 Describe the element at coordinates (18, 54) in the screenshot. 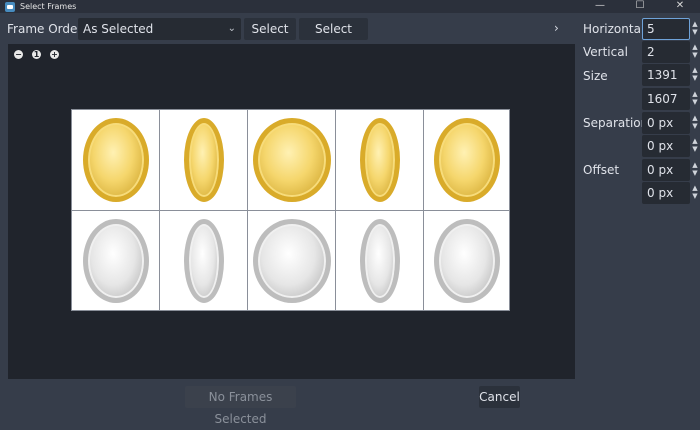

I see `zoom-out-icon: −` at that location.